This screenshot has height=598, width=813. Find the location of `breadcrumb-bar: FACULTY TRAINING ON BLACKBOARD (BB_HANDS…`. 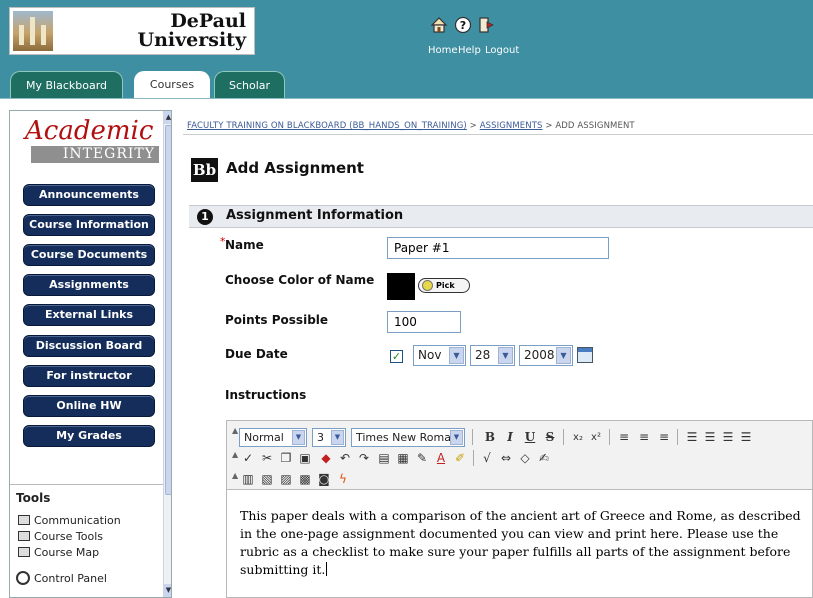

breadcrumb-bar: FACULTY TRAINING ON BLACKBOARD (BB_HANDS… is located at coordinates (498, 128).